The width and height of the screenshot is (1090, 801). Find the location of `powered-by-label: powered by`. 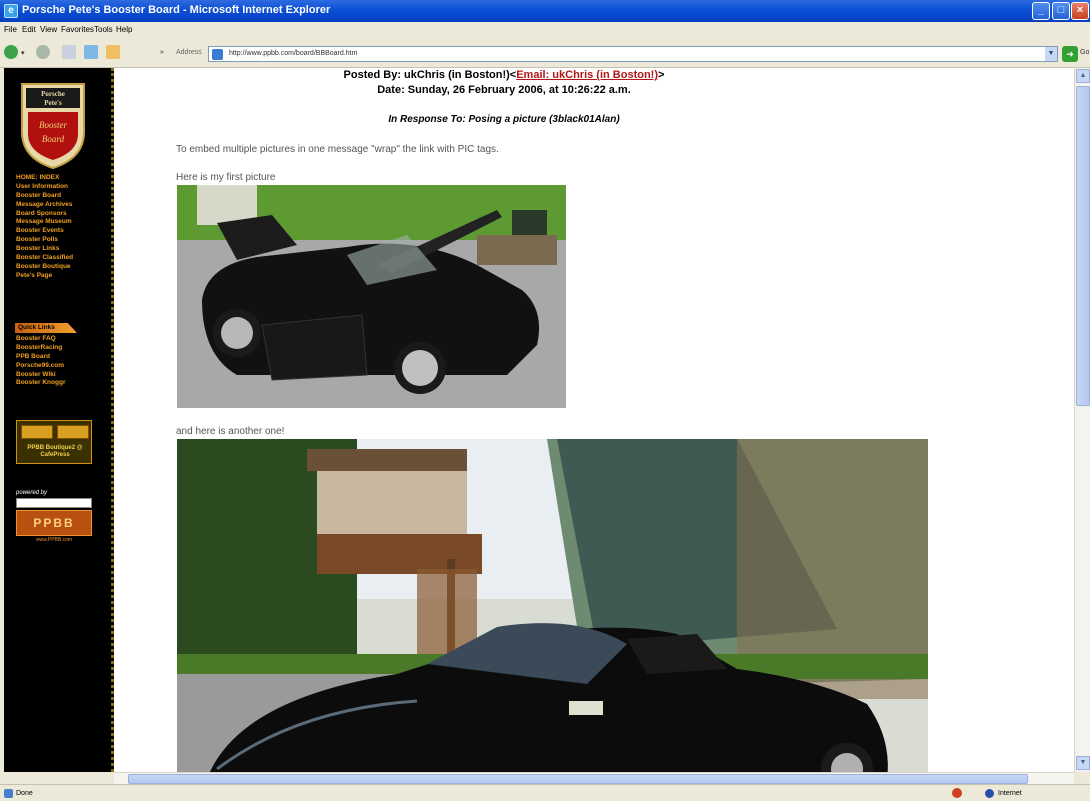

powered-by-label: powered by is located at coordinates (32, 493).